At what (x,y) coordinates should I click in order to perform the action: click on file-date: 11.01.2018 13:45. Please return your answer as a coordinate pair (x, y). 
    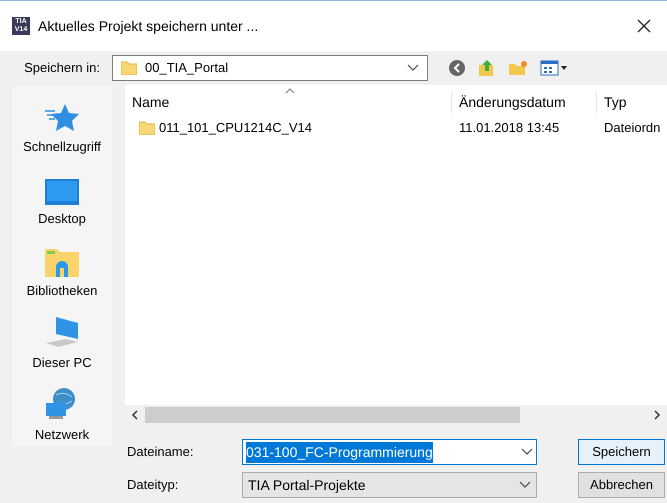
    Looking at the image, I should click on (509, 128).